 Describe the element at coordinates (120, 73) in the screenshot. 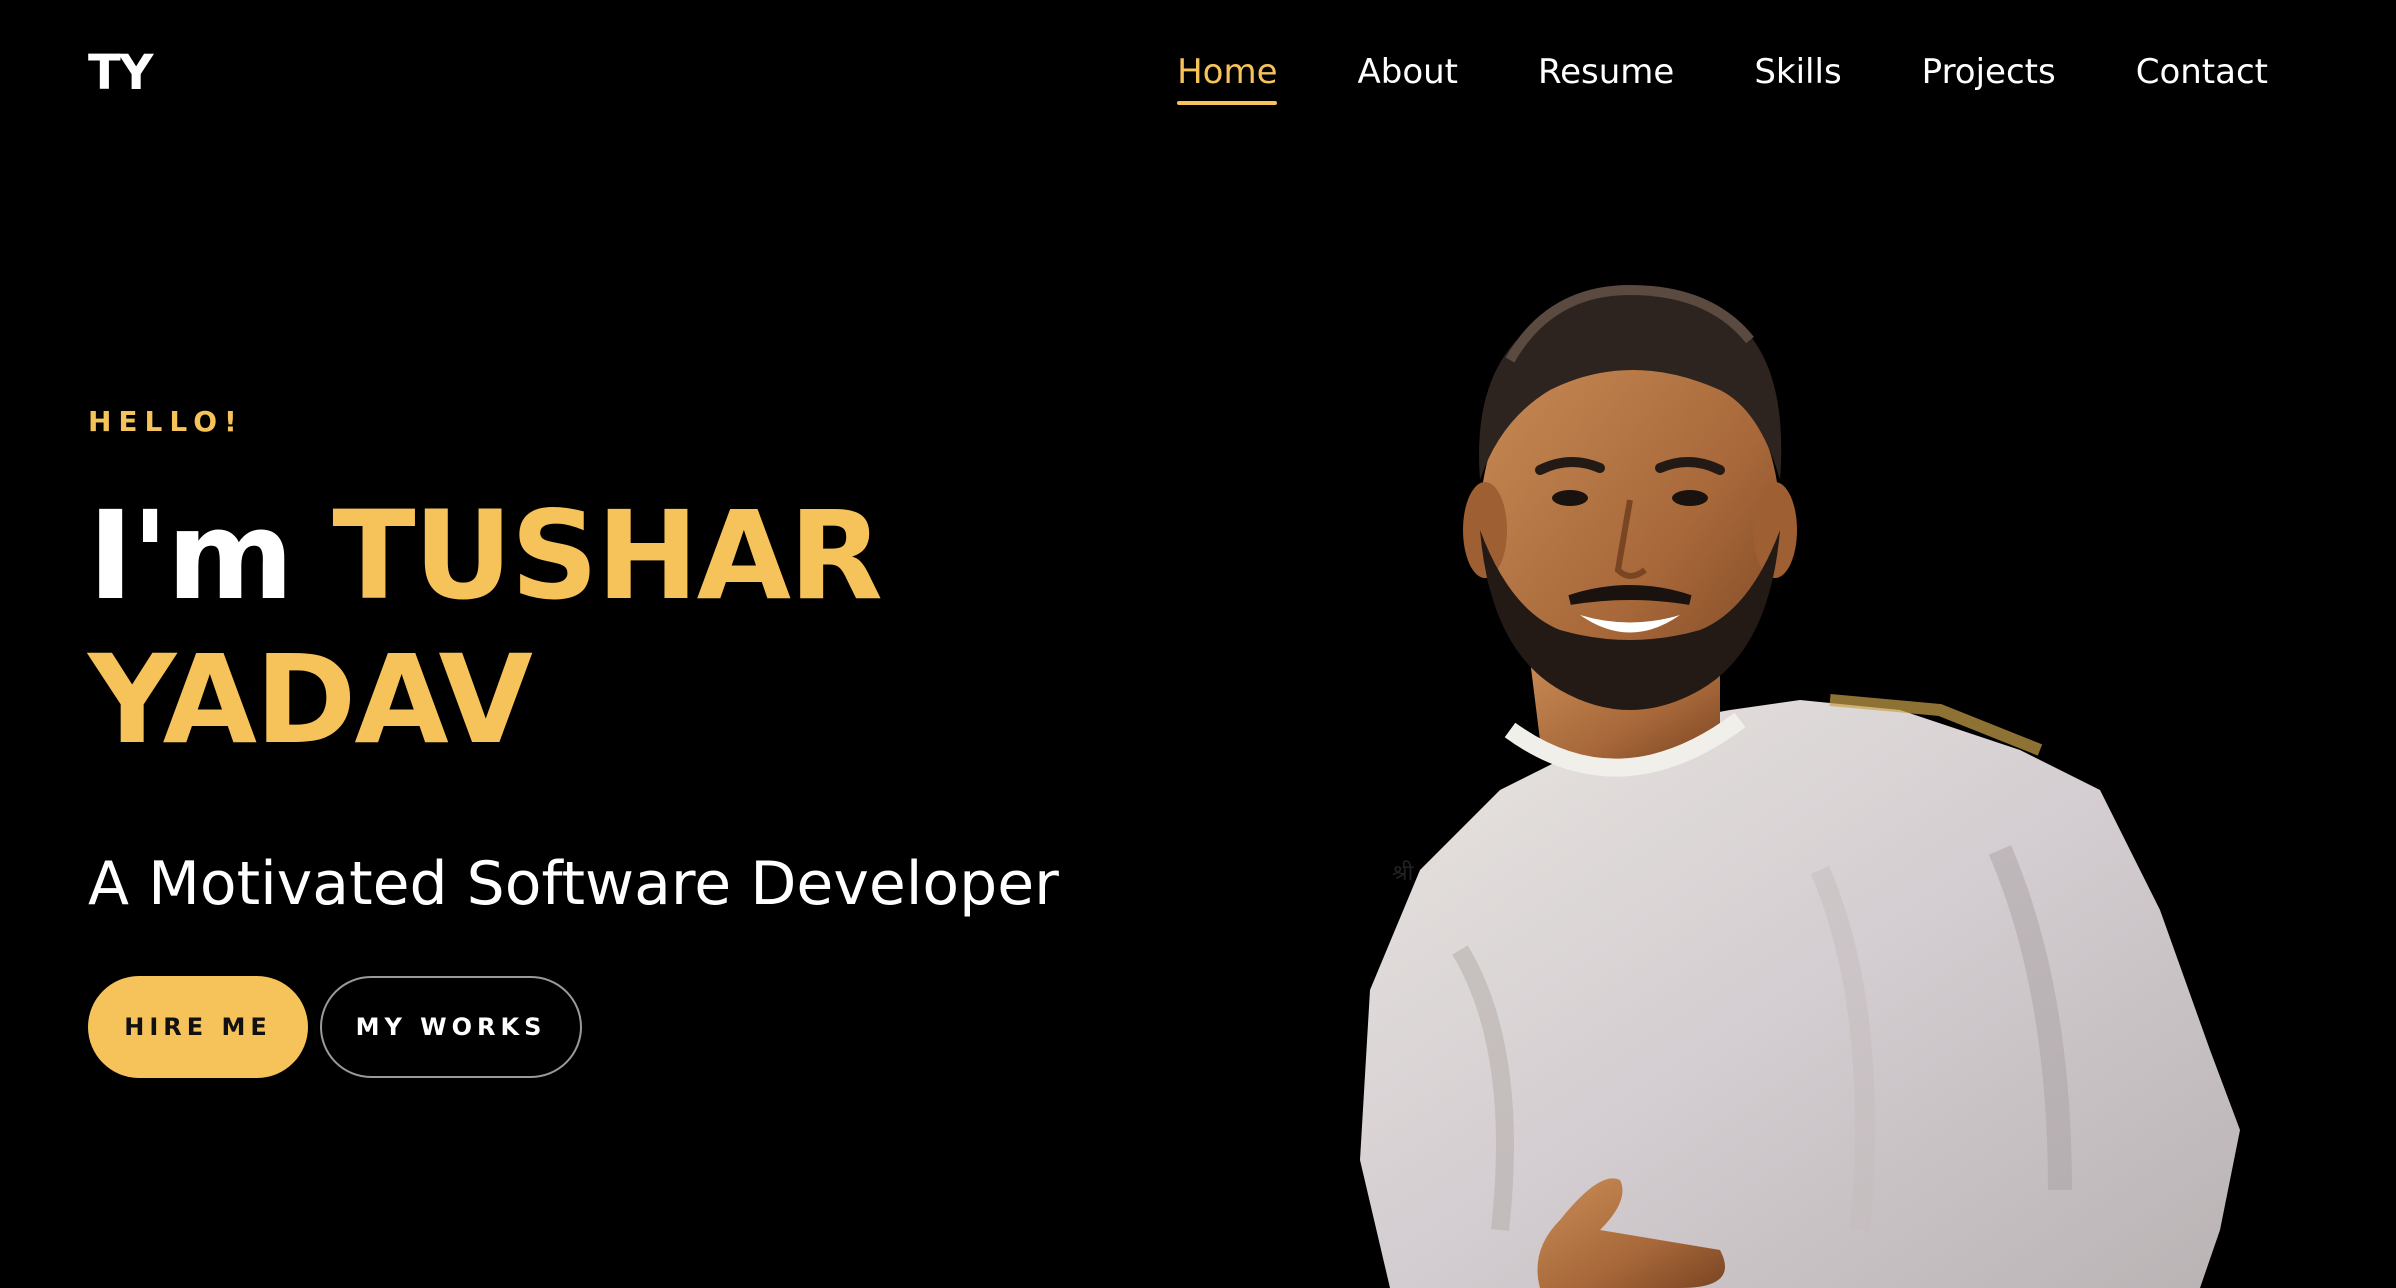

I see `site-logo: TY` at that location.